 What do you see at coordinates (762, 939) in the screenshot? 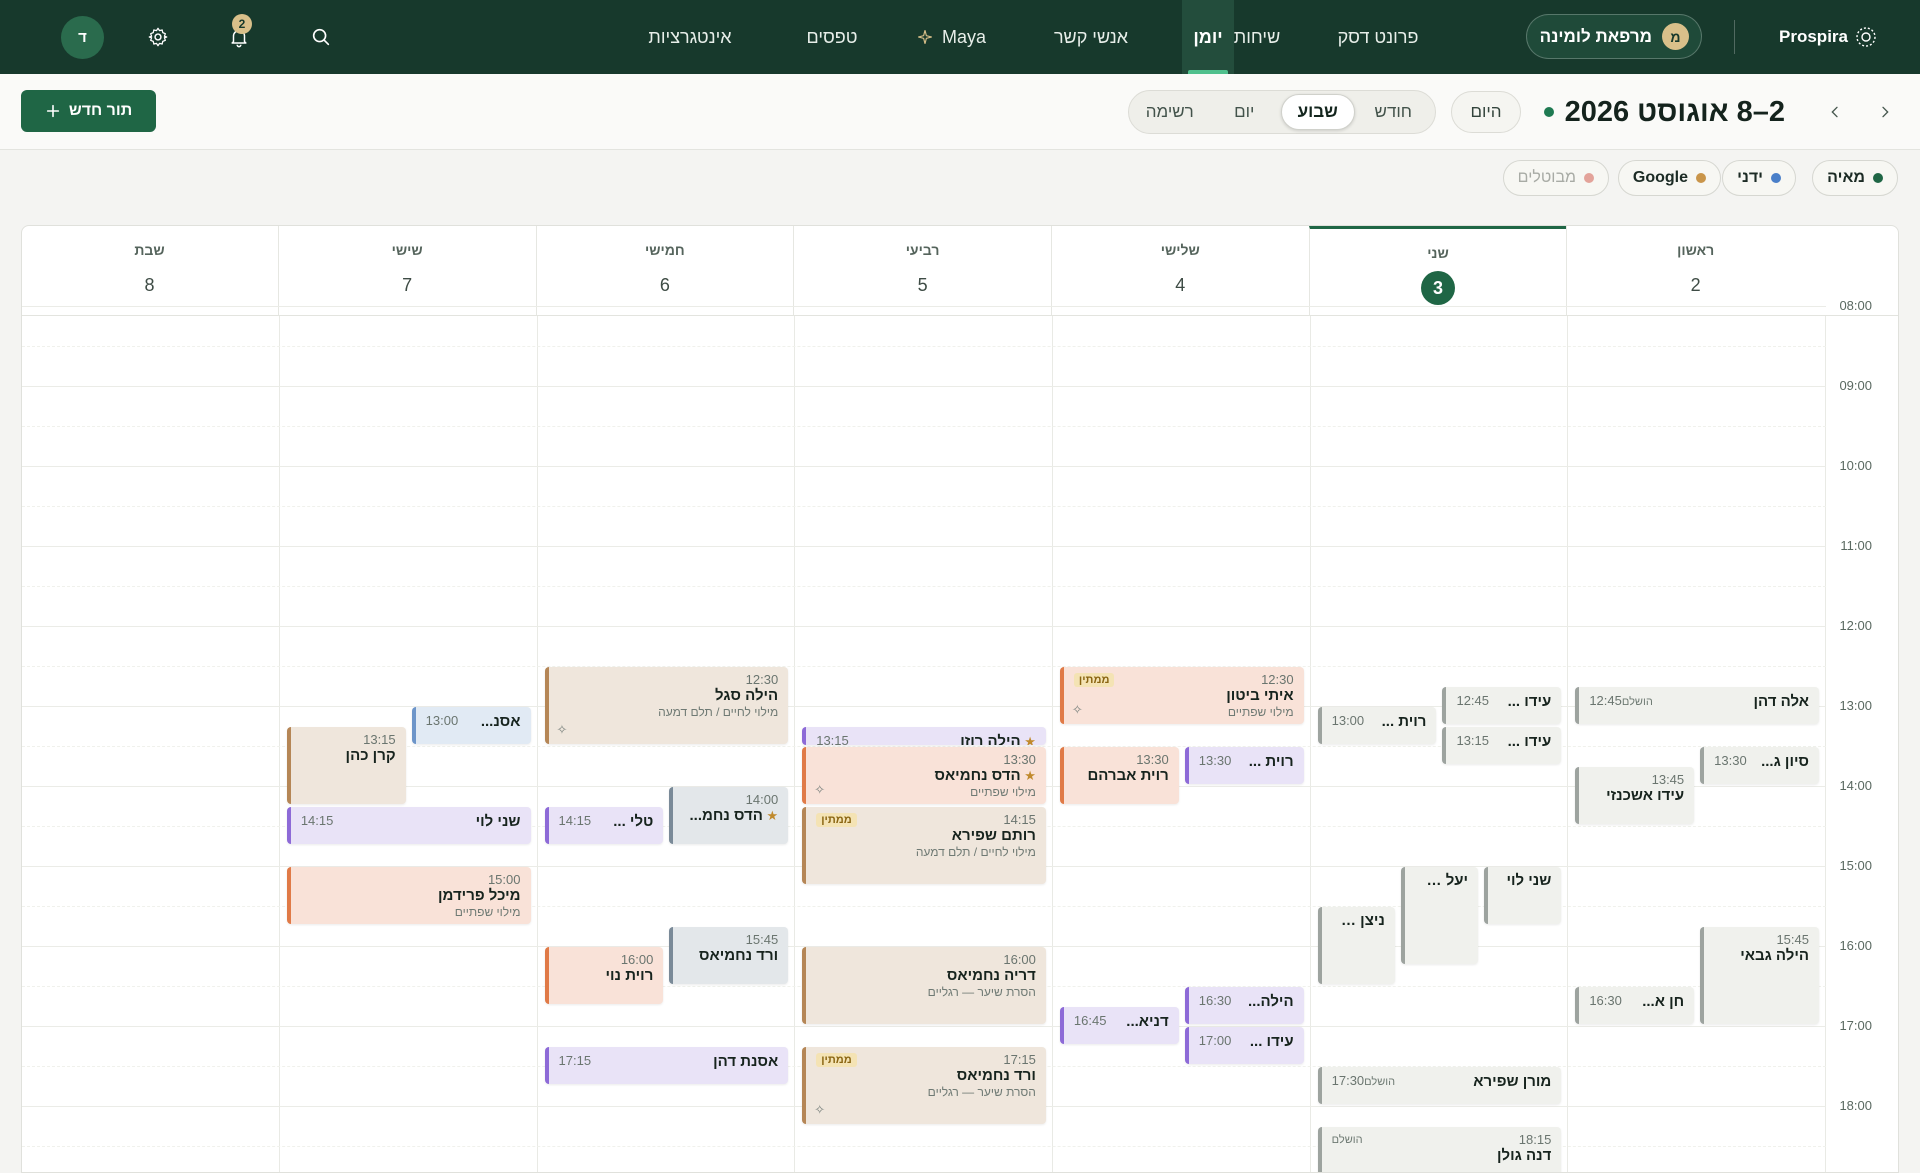
I see `appointment-time: 15:45` at bounding box center [762, 939].